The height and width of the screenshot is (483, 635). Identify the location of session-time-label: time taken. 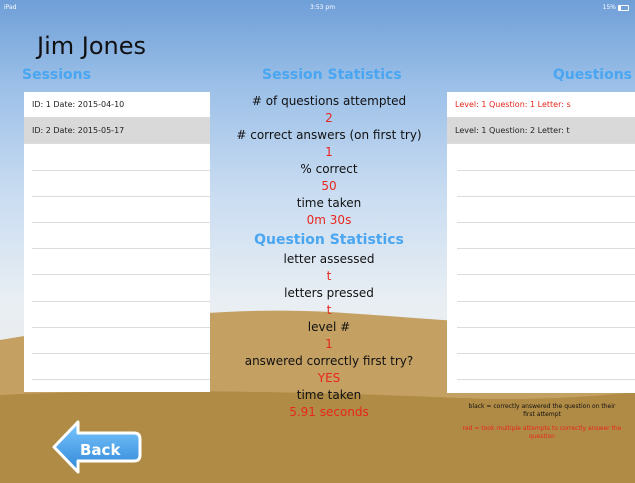
(329, 203).